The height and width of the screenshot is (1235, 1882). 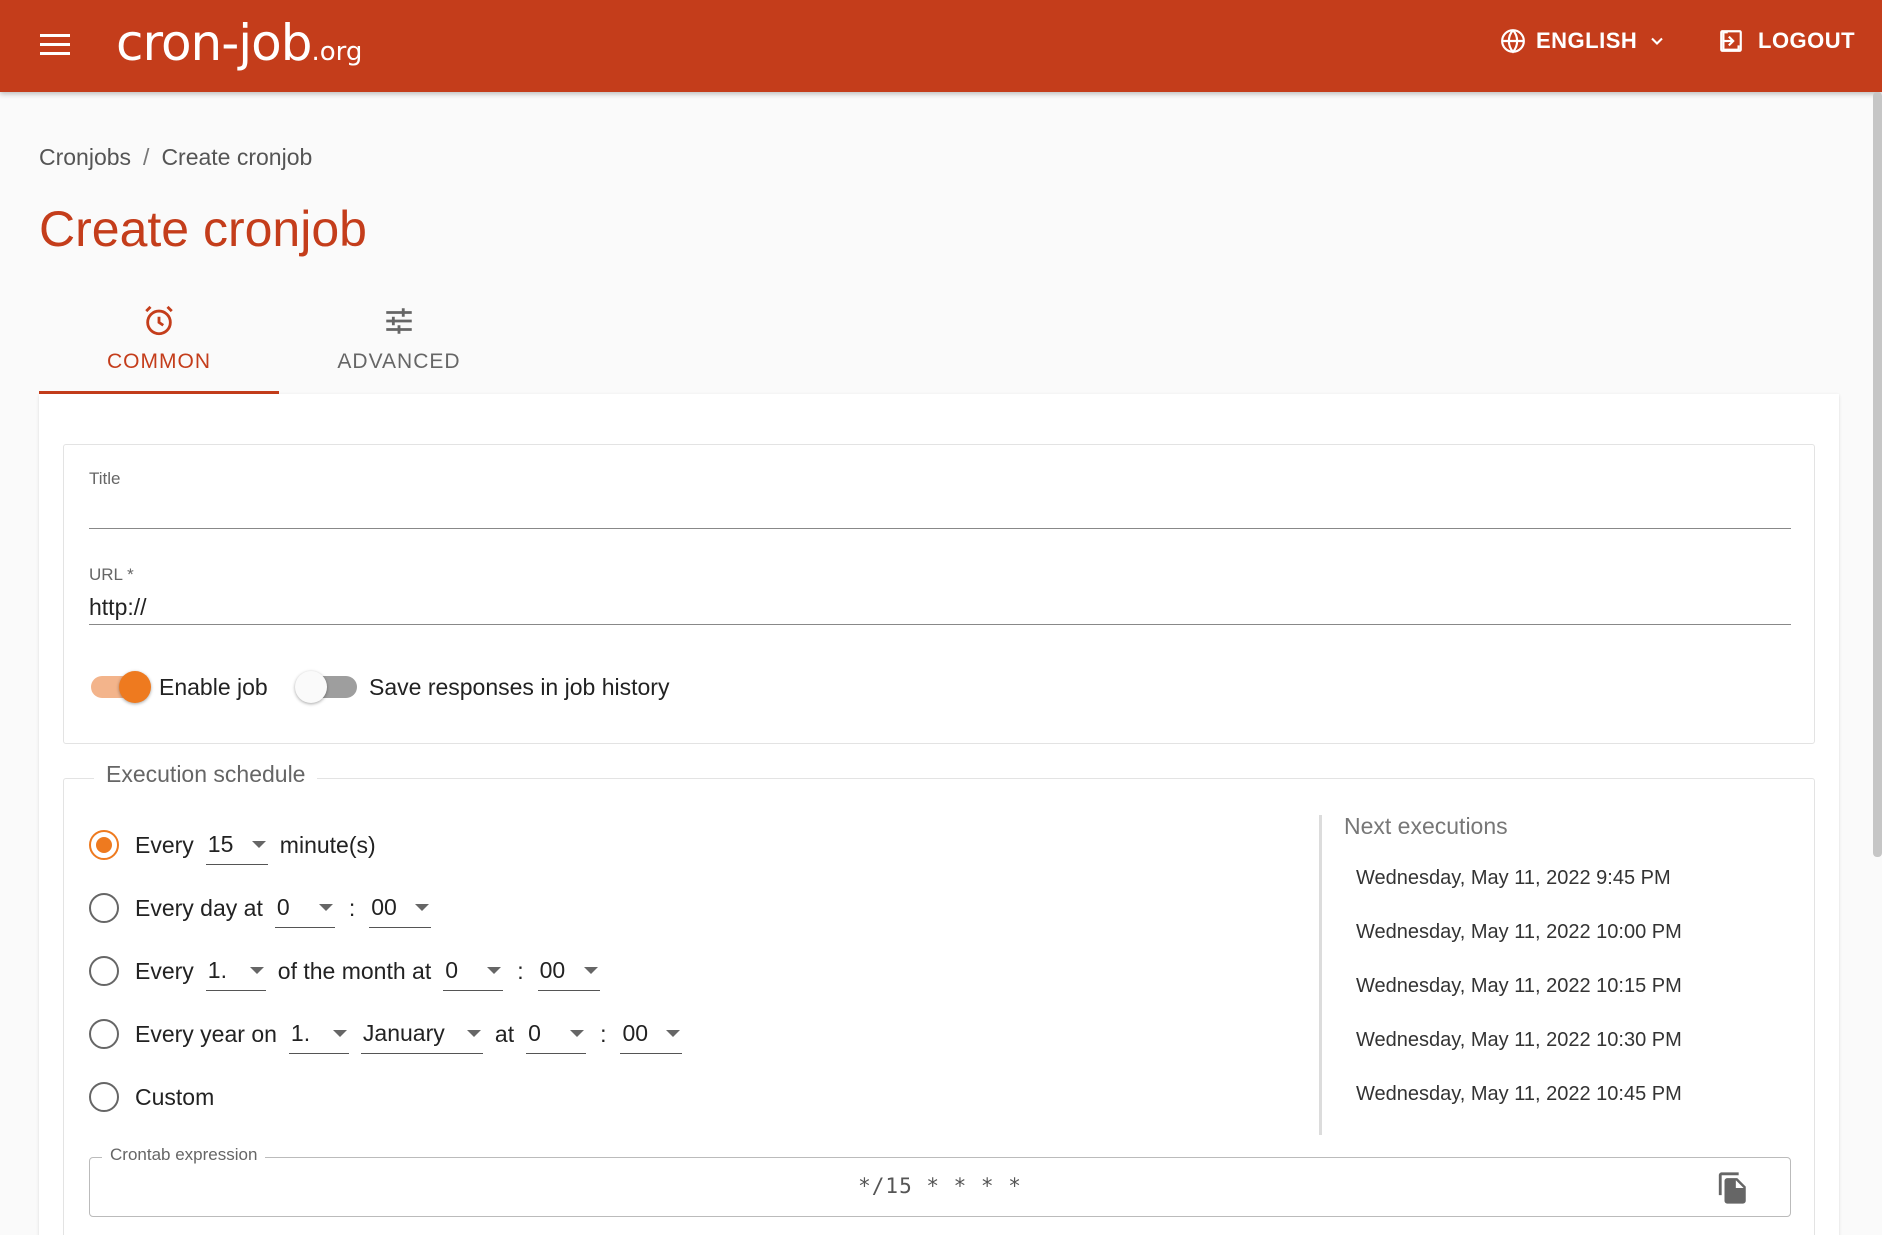 I want to click on logo-suffix: .org, so click(x=337, y=52).